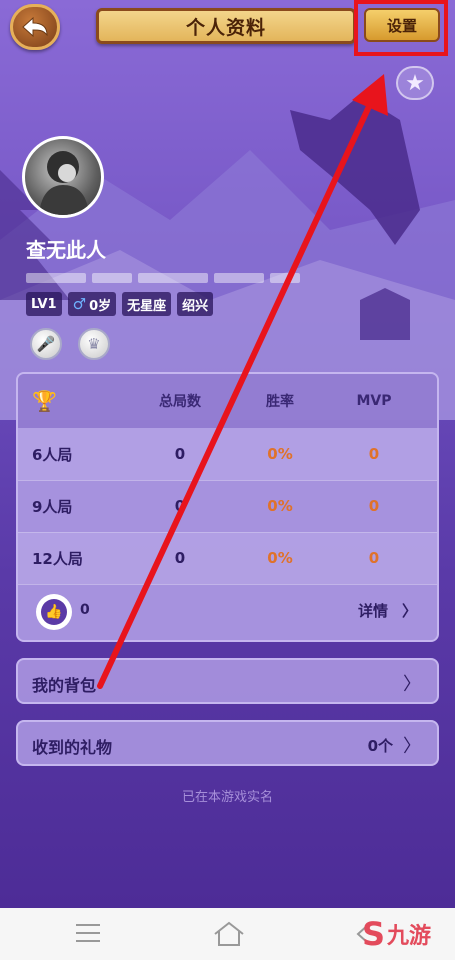 This screenshot has width=455, height=960. What do you see at coordinates (229, 934) in the screenshot?
I see `home-icon` at bounding box center [229, 934].